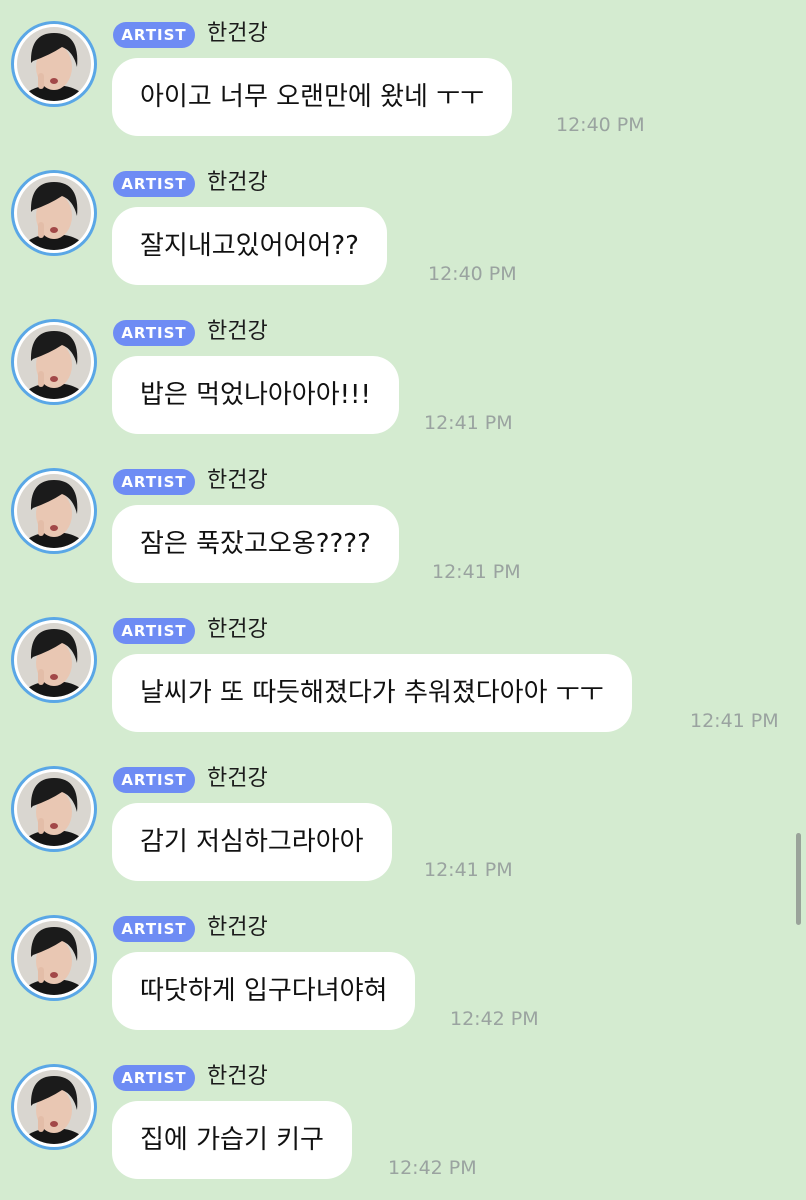 The image size is (806, 1200). I want to click on chat-message: ARTIST 한건강 아이고 너무 오랜만에 왔네 ㅜㅜ 12:40 PM, so click(403, 74).